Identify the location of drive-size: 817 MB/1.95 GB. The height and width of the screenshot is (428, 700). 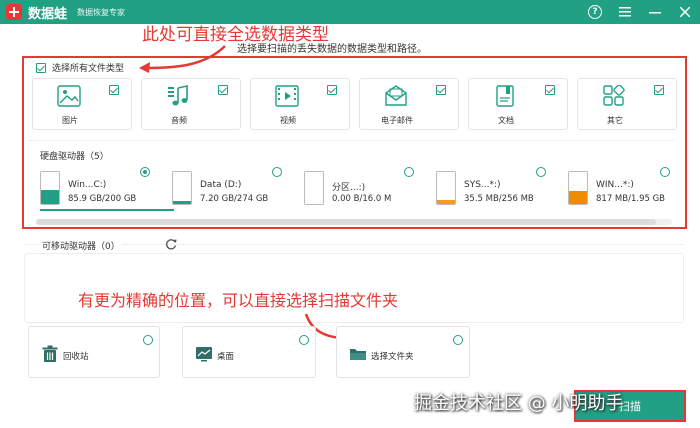
(631, 199).